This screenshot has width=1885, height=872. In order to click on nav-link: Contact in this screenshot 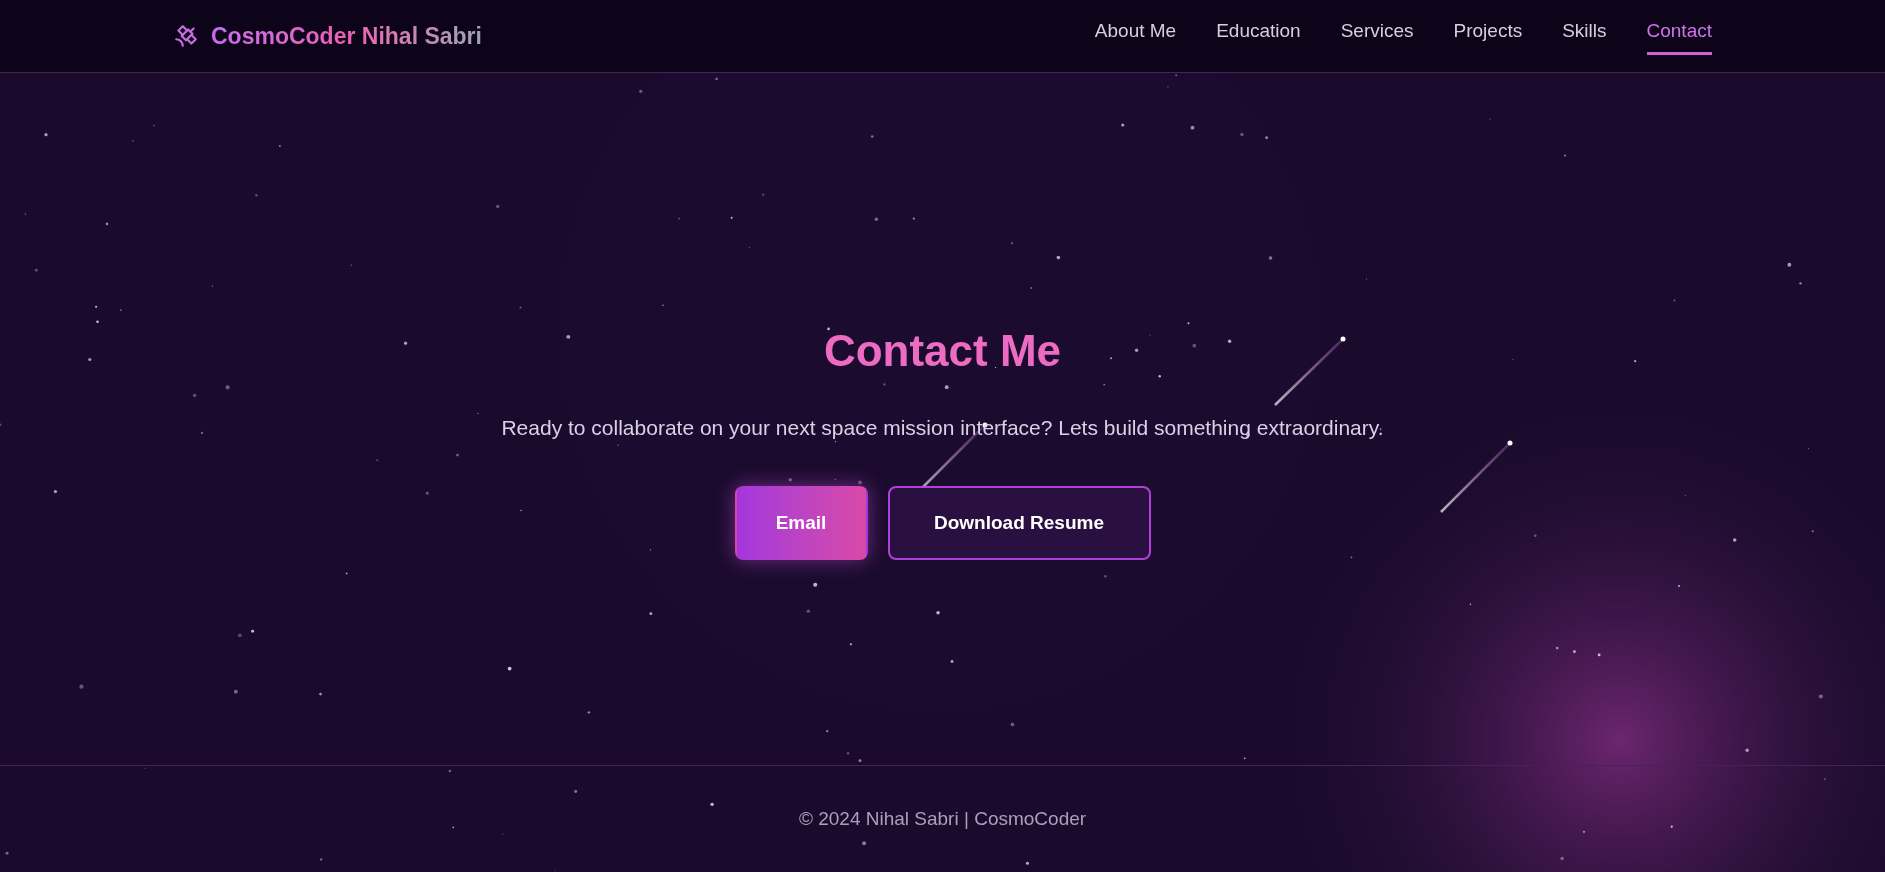, I will do `click(1679, 36)`.